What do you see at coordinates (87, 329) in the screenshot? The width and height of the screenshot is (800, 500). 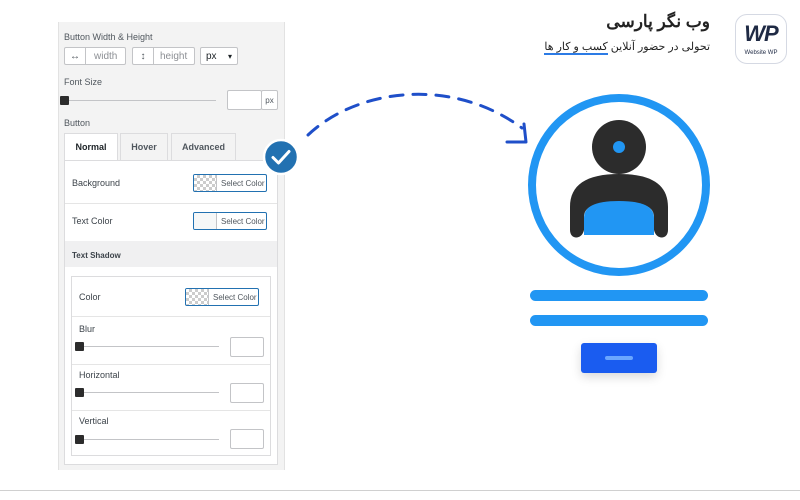 I see `blur-label: Blur` at bounding box center [87, 329].